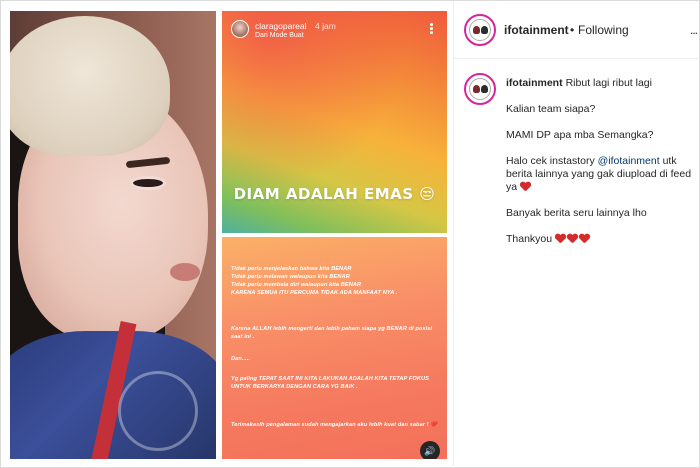 The width and height of the screenshot is (700, 468). I want to click on caption-line: MAMI DP apa mba Semangka?, so click(580, 135).